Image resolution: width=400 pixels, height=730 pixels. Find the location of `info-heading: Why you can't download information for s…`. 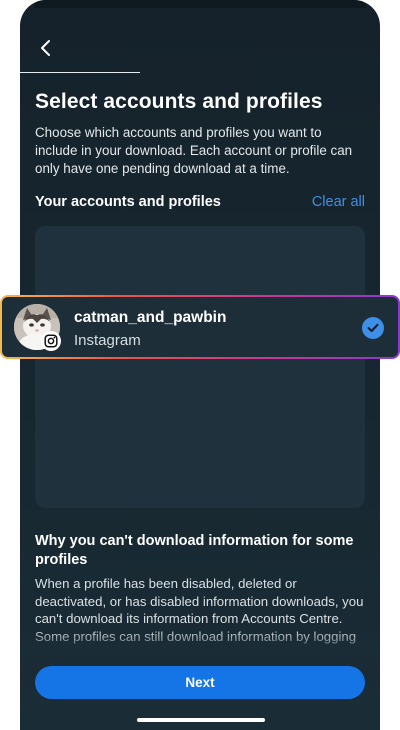

info-heading: Why you can't download information for s… is located at coordinates (194, 550).